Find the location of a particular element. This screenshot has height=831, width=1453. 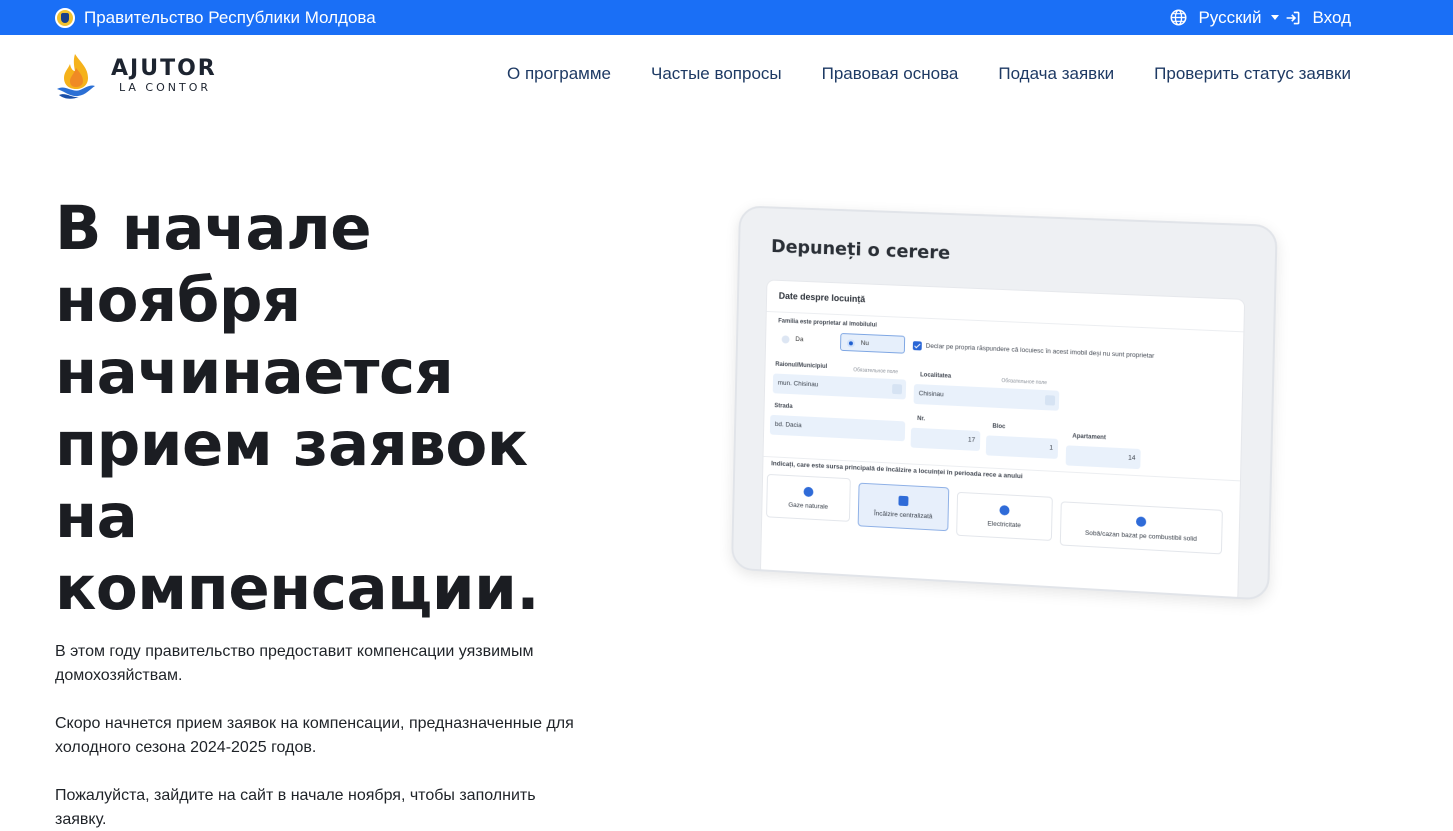

mockup-locality-label: Localitatea is located at coordinates (936, 376).